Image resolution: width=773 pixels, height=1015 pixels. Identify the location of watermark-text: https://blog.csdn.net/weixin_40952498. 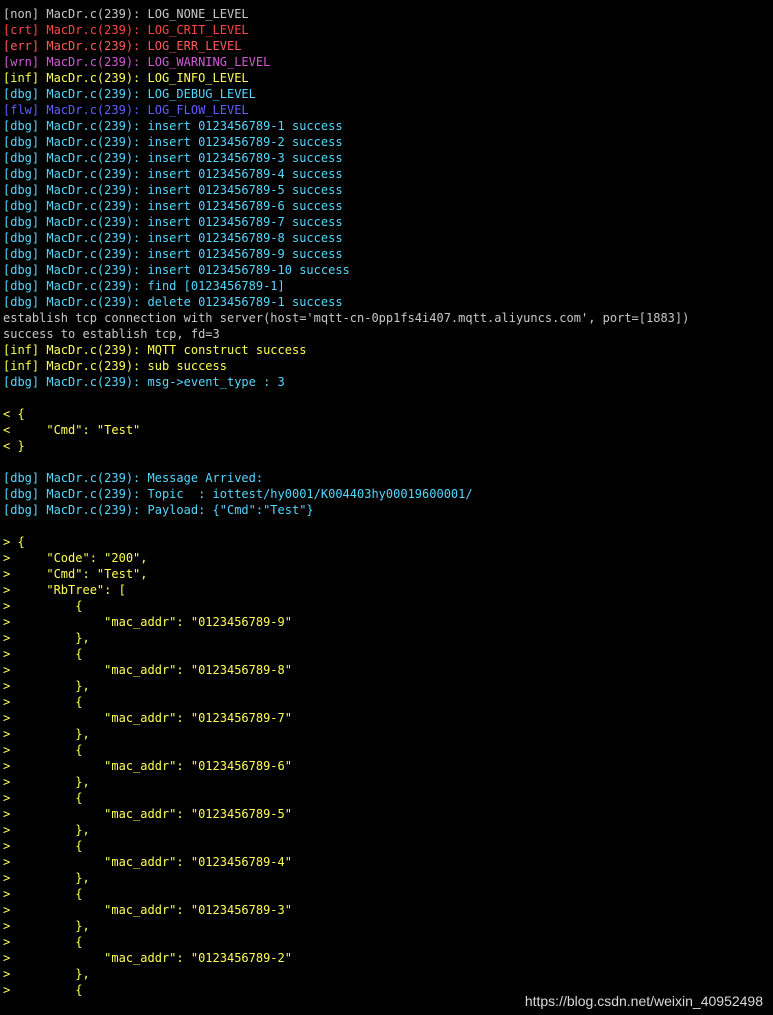
(643, 1001).